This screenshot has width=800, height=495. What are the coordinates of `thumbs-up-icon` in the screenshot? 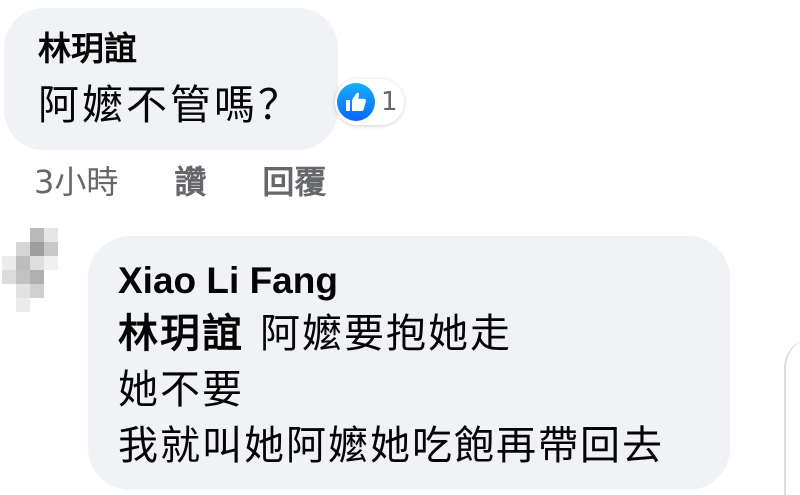 It's located at (356, 102).